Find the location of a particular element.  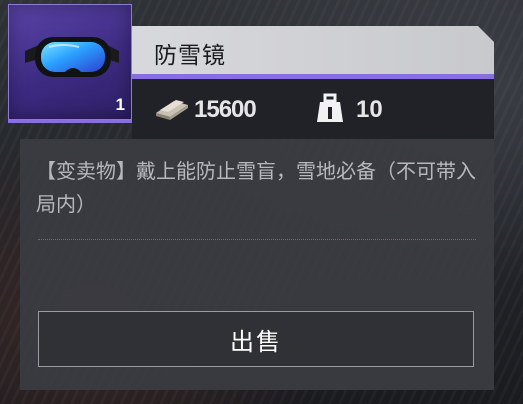

panel-divider is located at coordinates (257, 239).